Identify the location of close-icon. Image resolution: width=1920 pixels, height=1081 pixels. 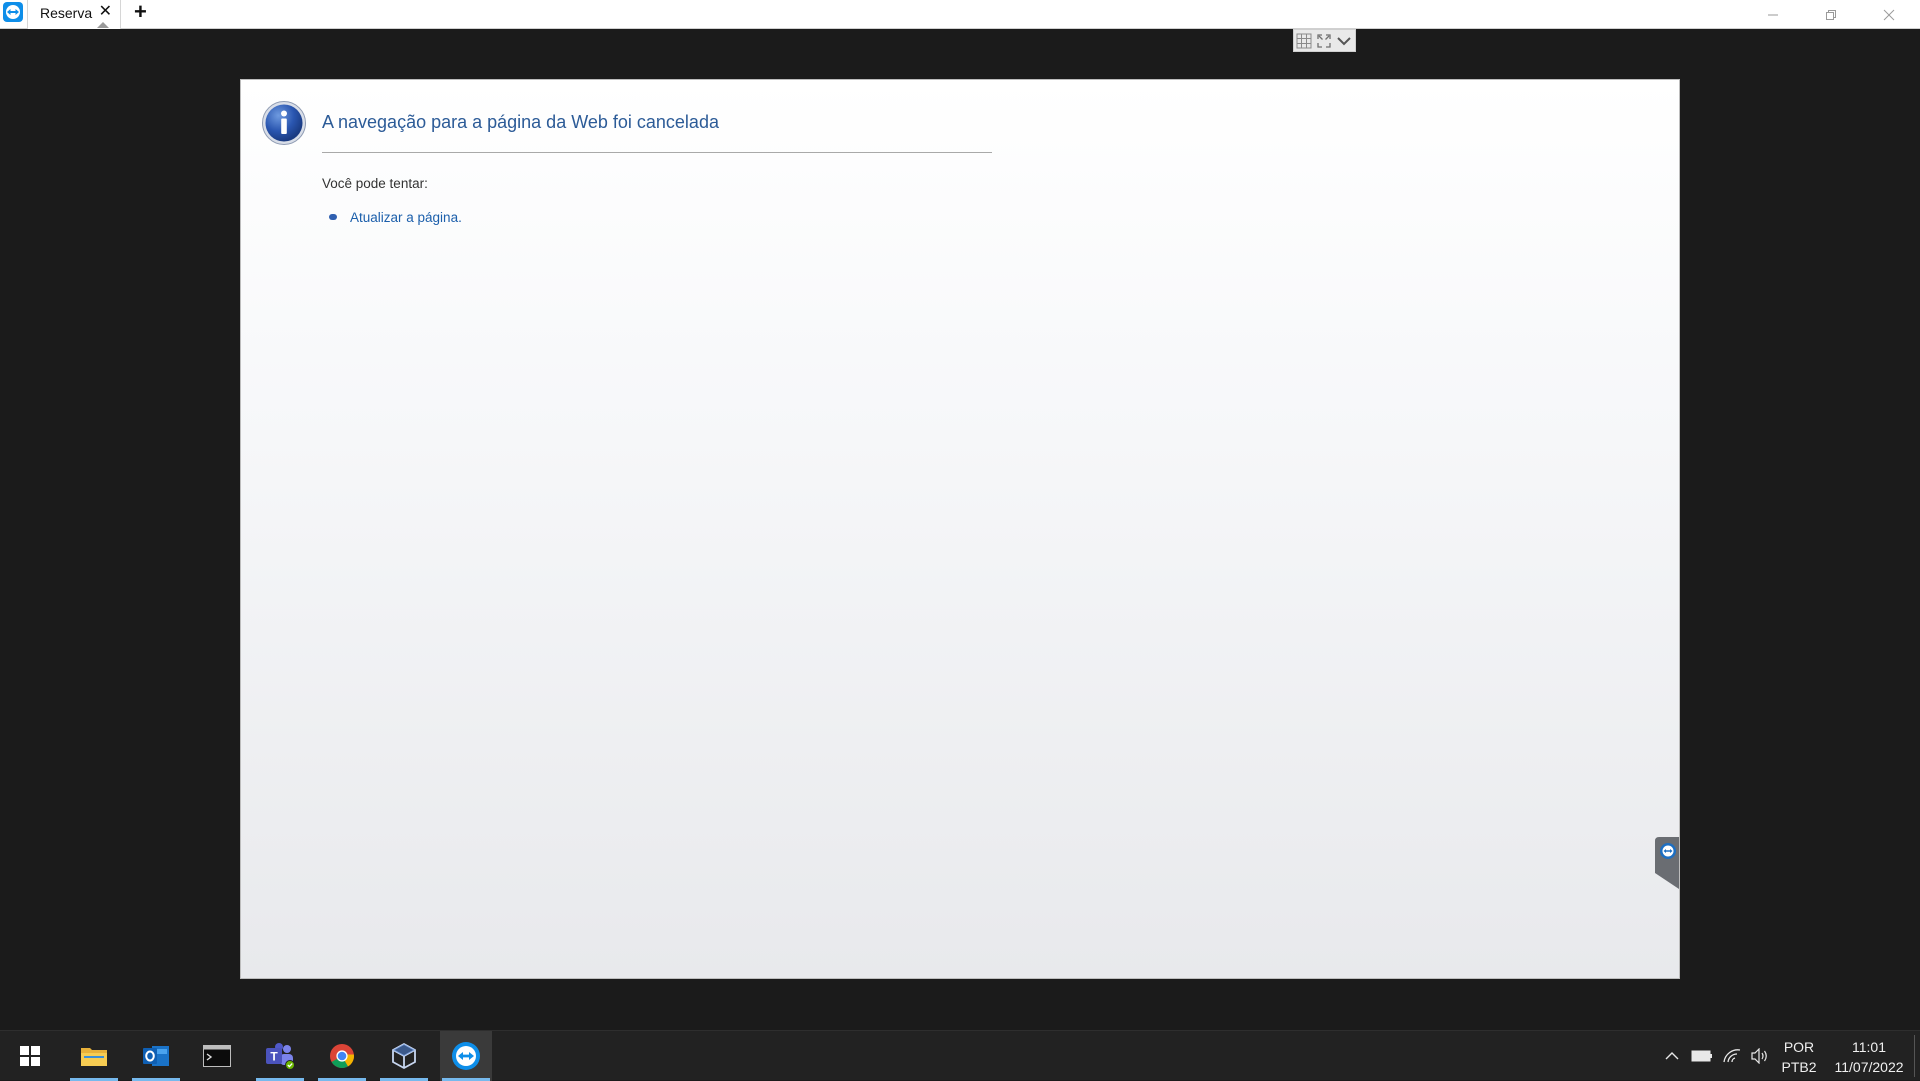
(1889, 14).